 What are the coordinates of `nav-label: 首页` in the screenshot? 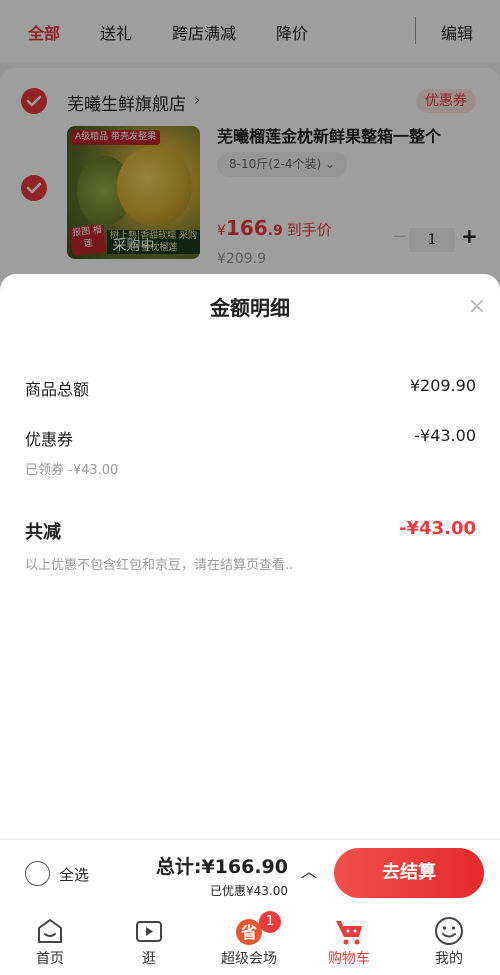 It's located at (50, 959).